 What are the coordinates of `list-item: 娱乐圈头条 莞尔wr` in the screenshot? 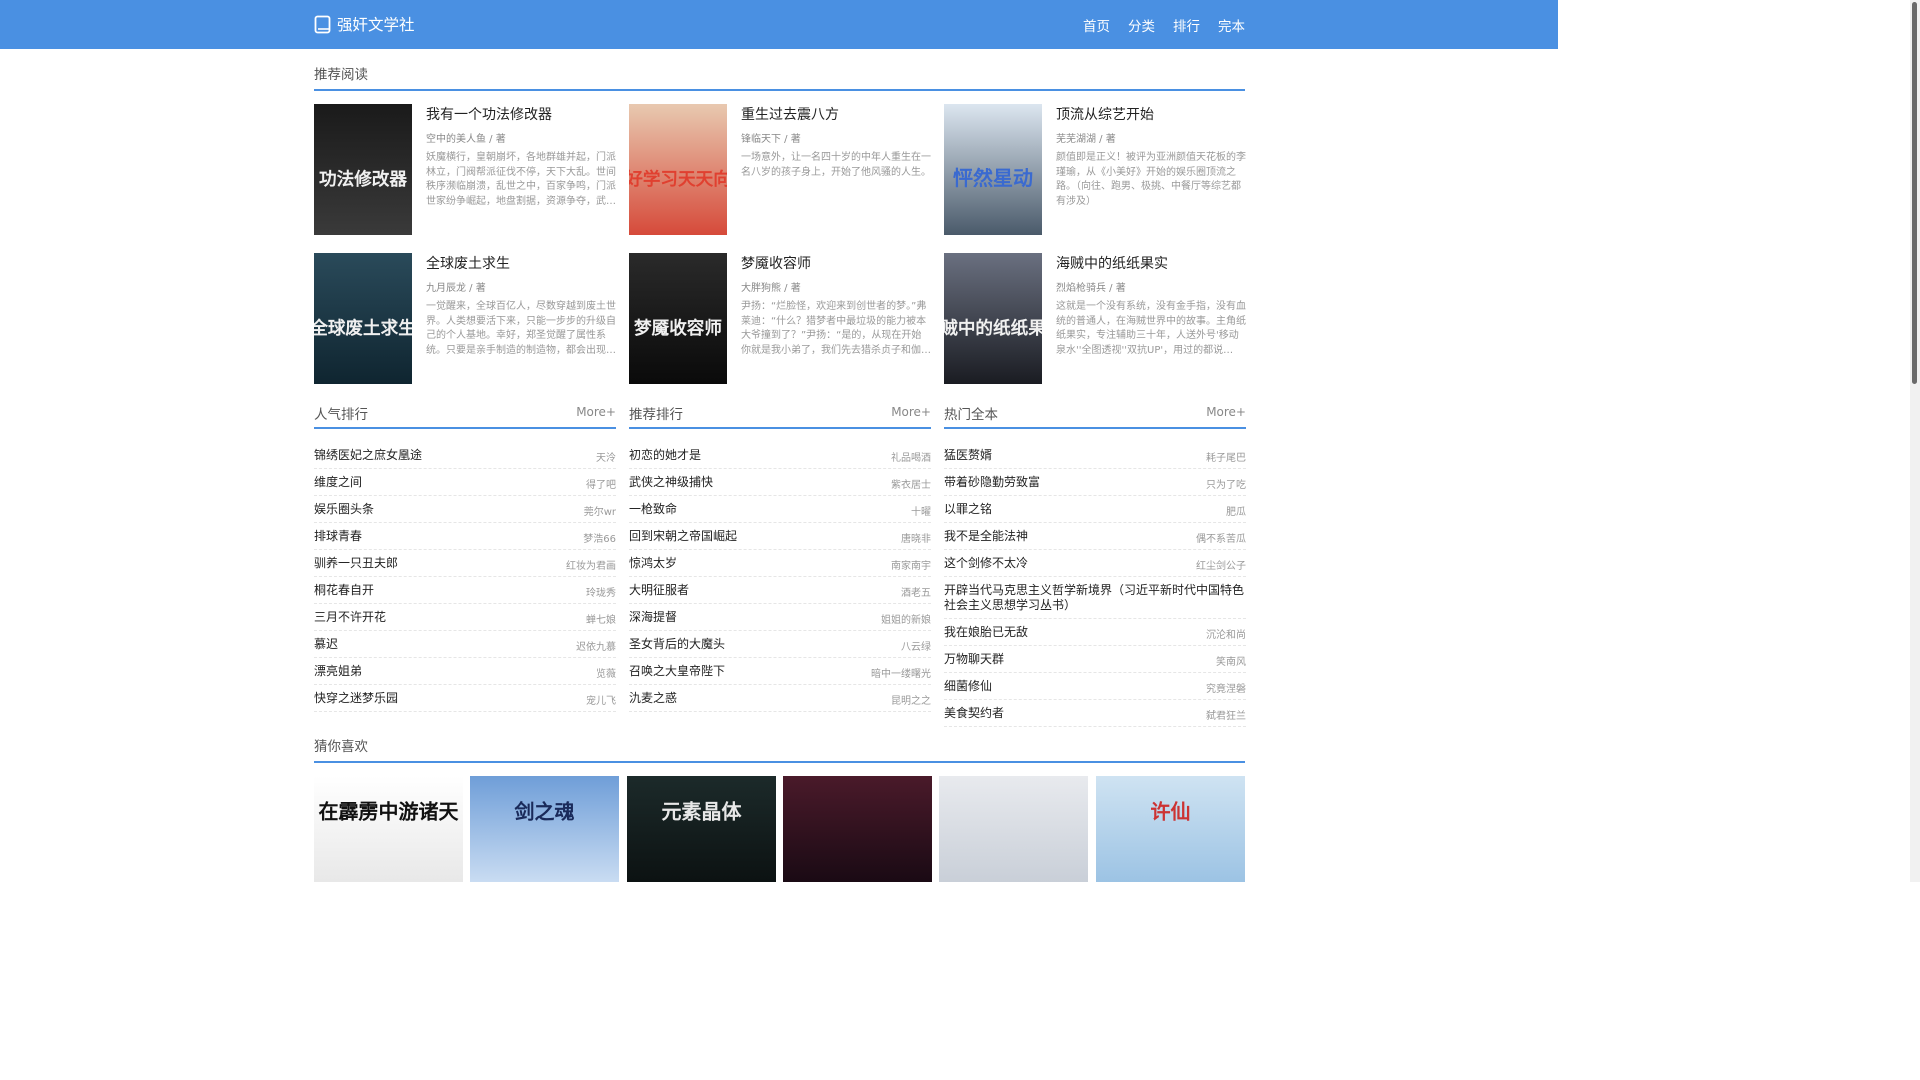 It's located at (465, 509).